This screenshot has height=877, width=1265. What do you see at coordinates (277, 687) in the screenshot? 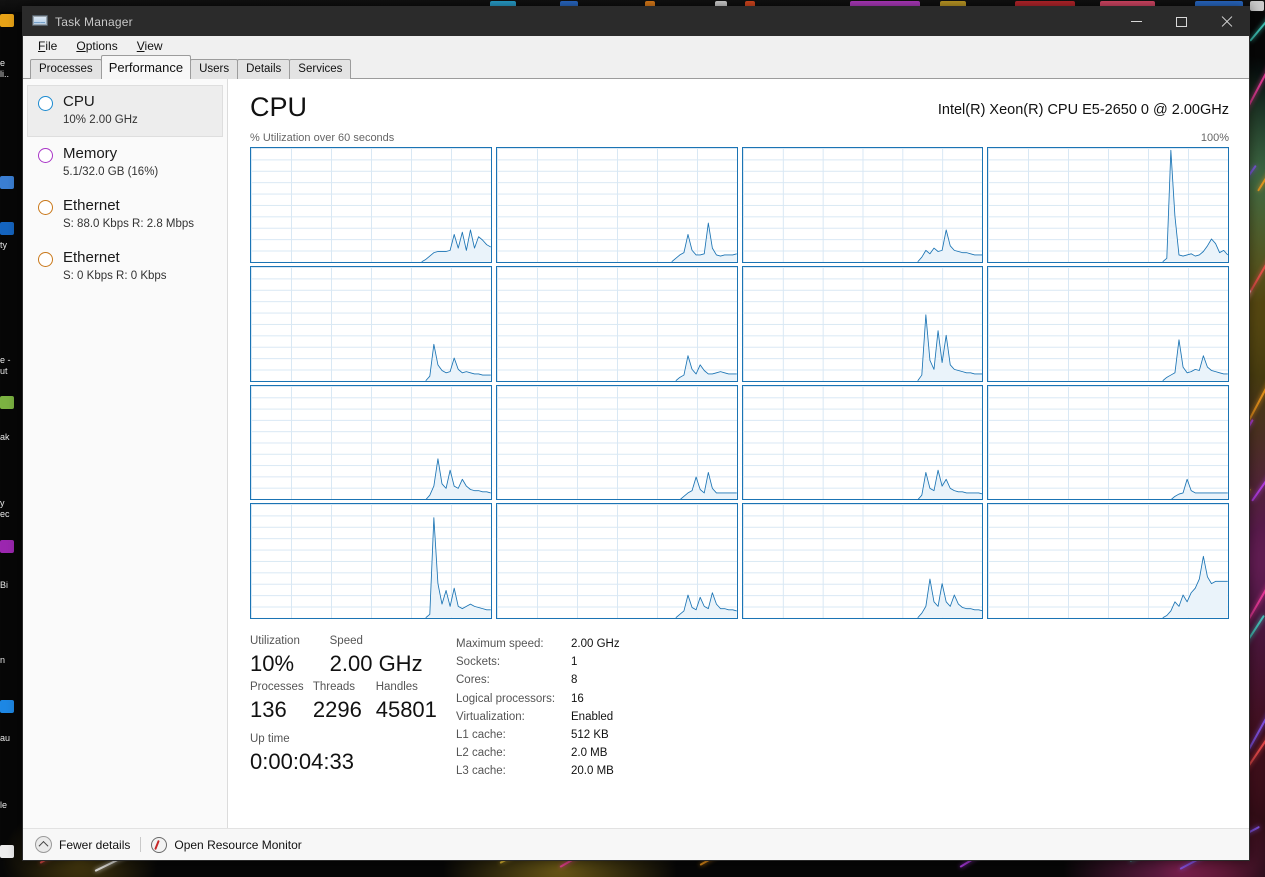
I see `stat-processes-label: Processes` at bounding box center [277, 687].